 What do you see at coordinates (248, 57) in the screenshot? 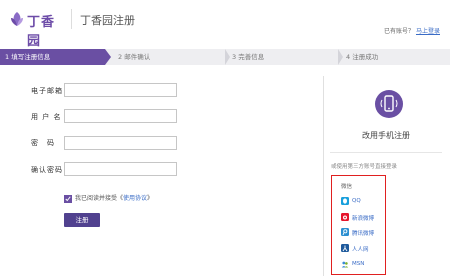
I see `step-3: 3 完善信息` at bounding box center [248, 57].